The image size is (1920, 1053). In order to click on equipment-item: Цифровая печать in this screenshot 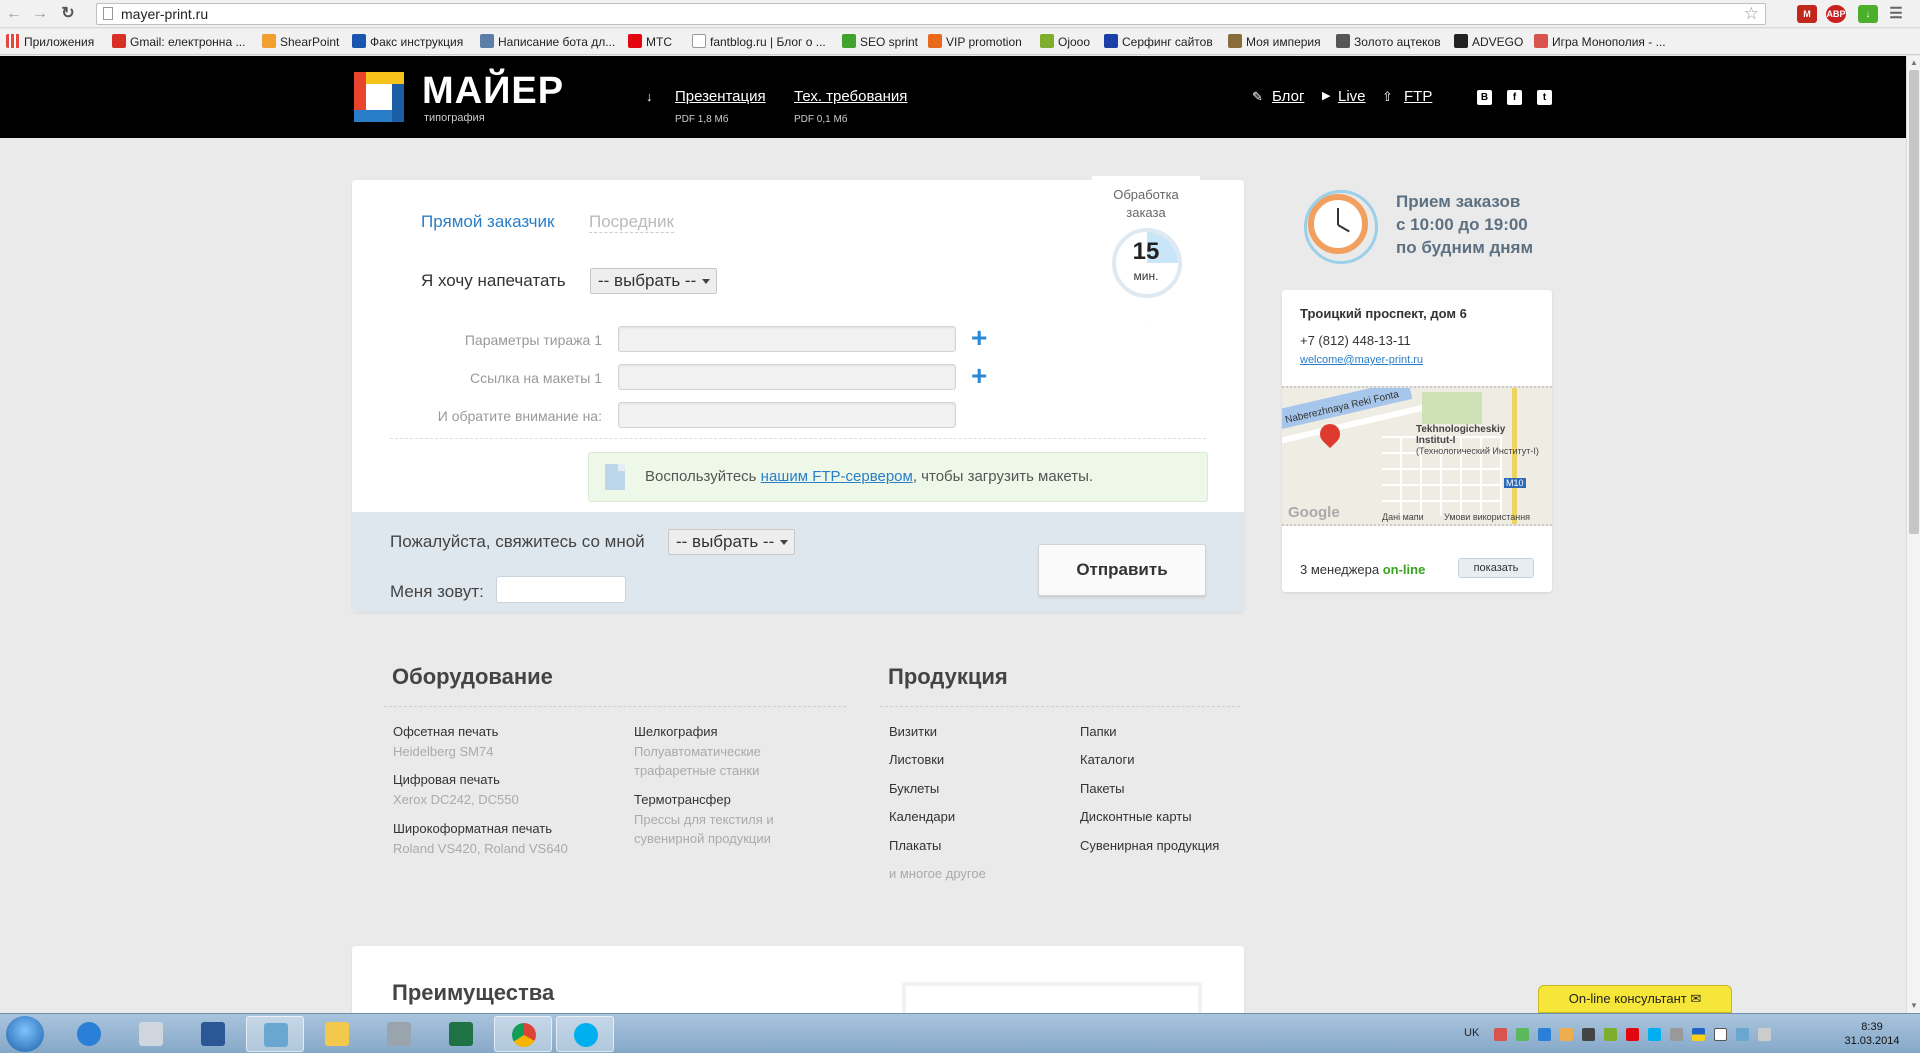, I will do `click(446, 779)`.